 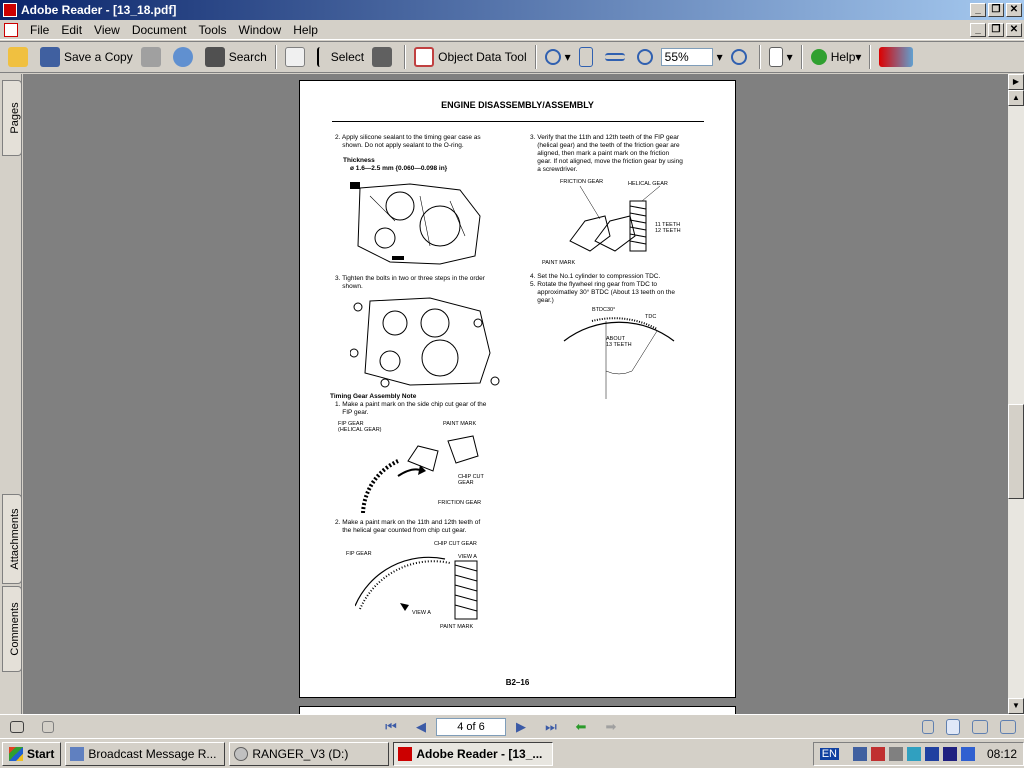 I want to click on shield-icon, so click(x=877, y=753).